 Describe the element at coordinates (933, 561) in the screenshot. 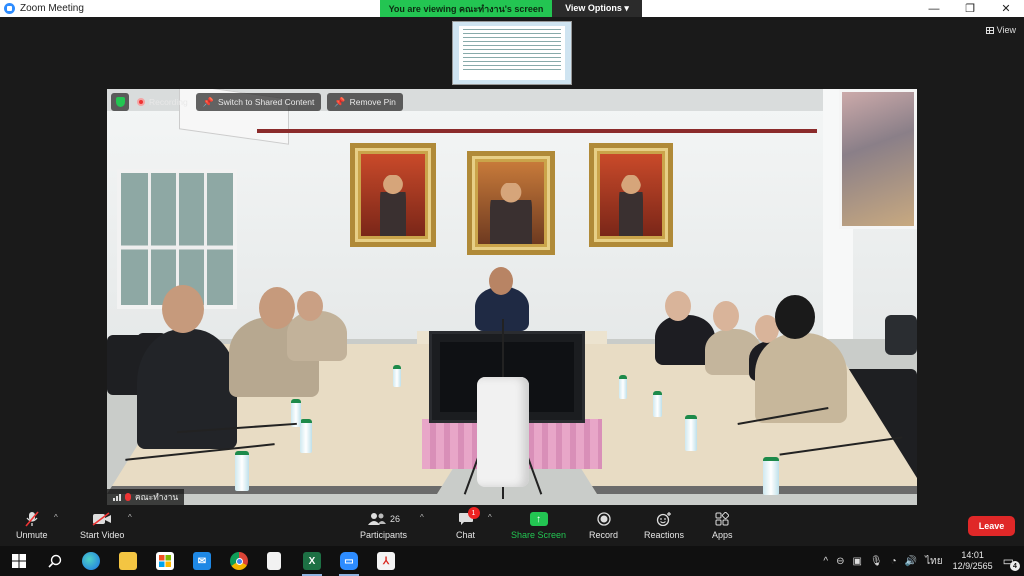

I see `input-language: ไทย` at that location.